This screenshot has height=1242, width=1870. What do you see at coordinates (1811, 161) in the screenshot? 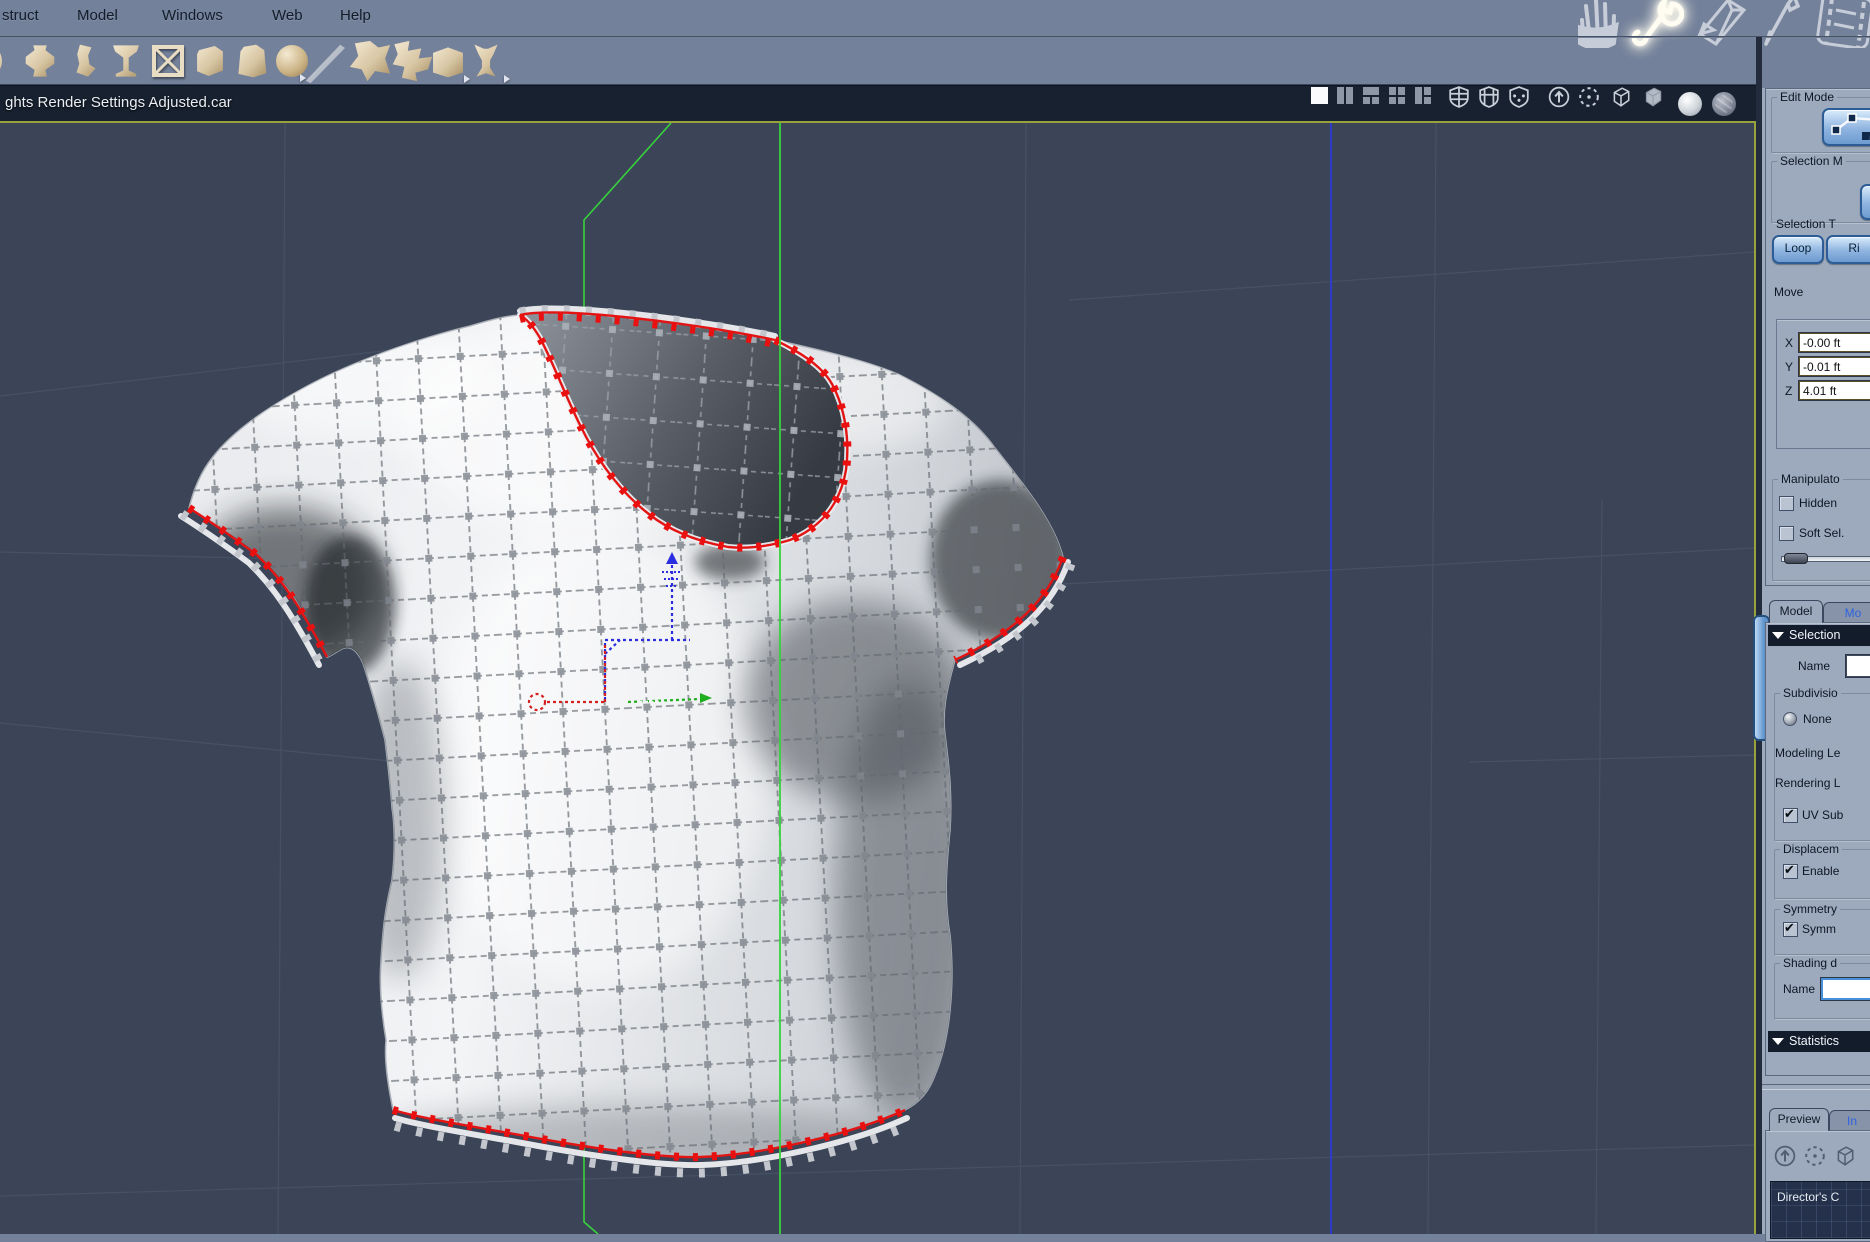
I see `selection-mode-label: Selection M` at bounding box center [1811, 161].